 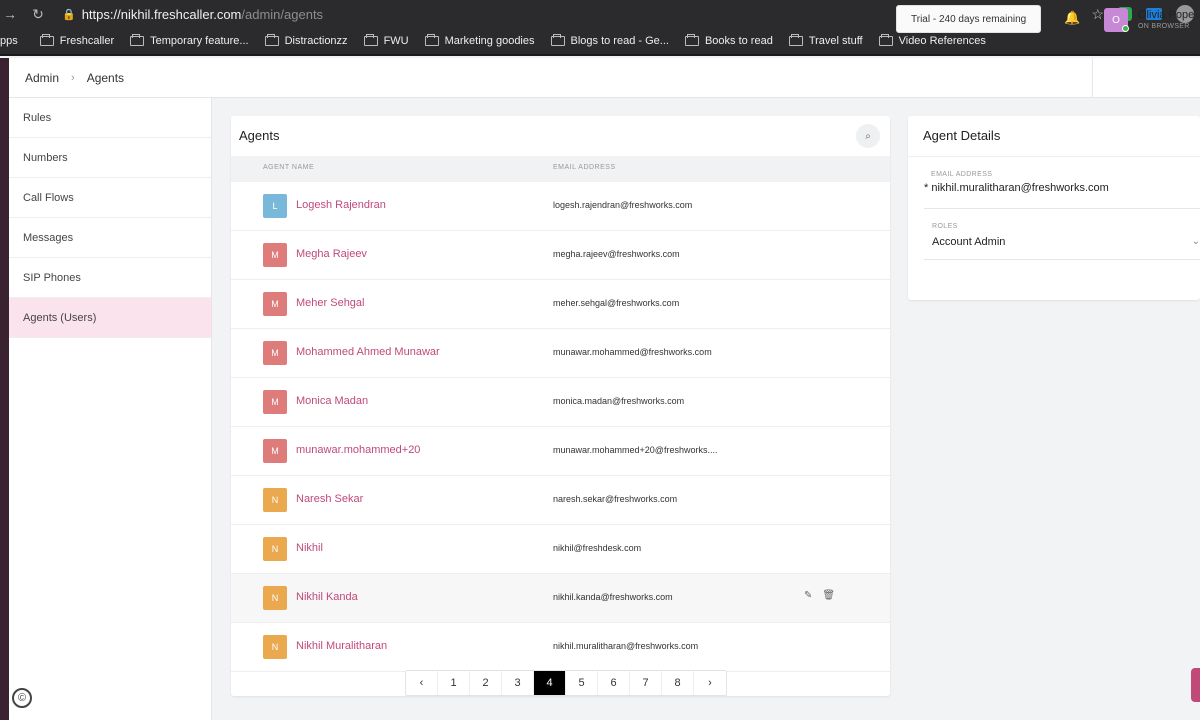 I want to click on sidebar-item-numbers: Numbers, so click(x=110, y=158).